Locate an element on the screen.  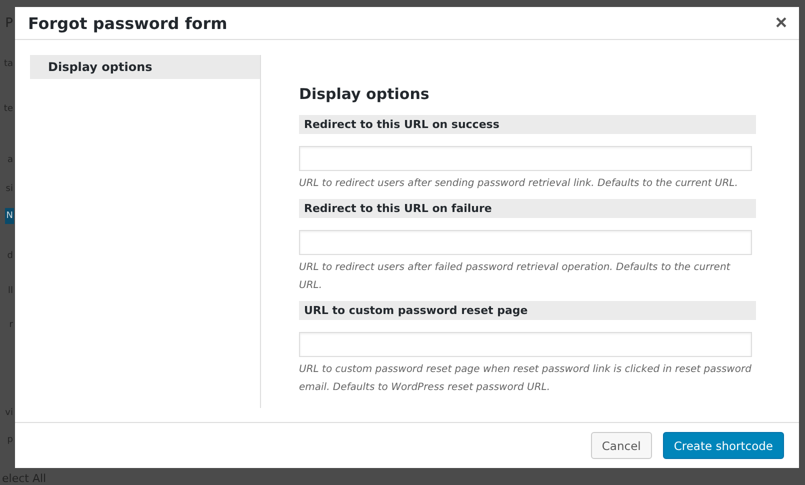
sidebar-item: Display options is located at coordinates (145, 67).